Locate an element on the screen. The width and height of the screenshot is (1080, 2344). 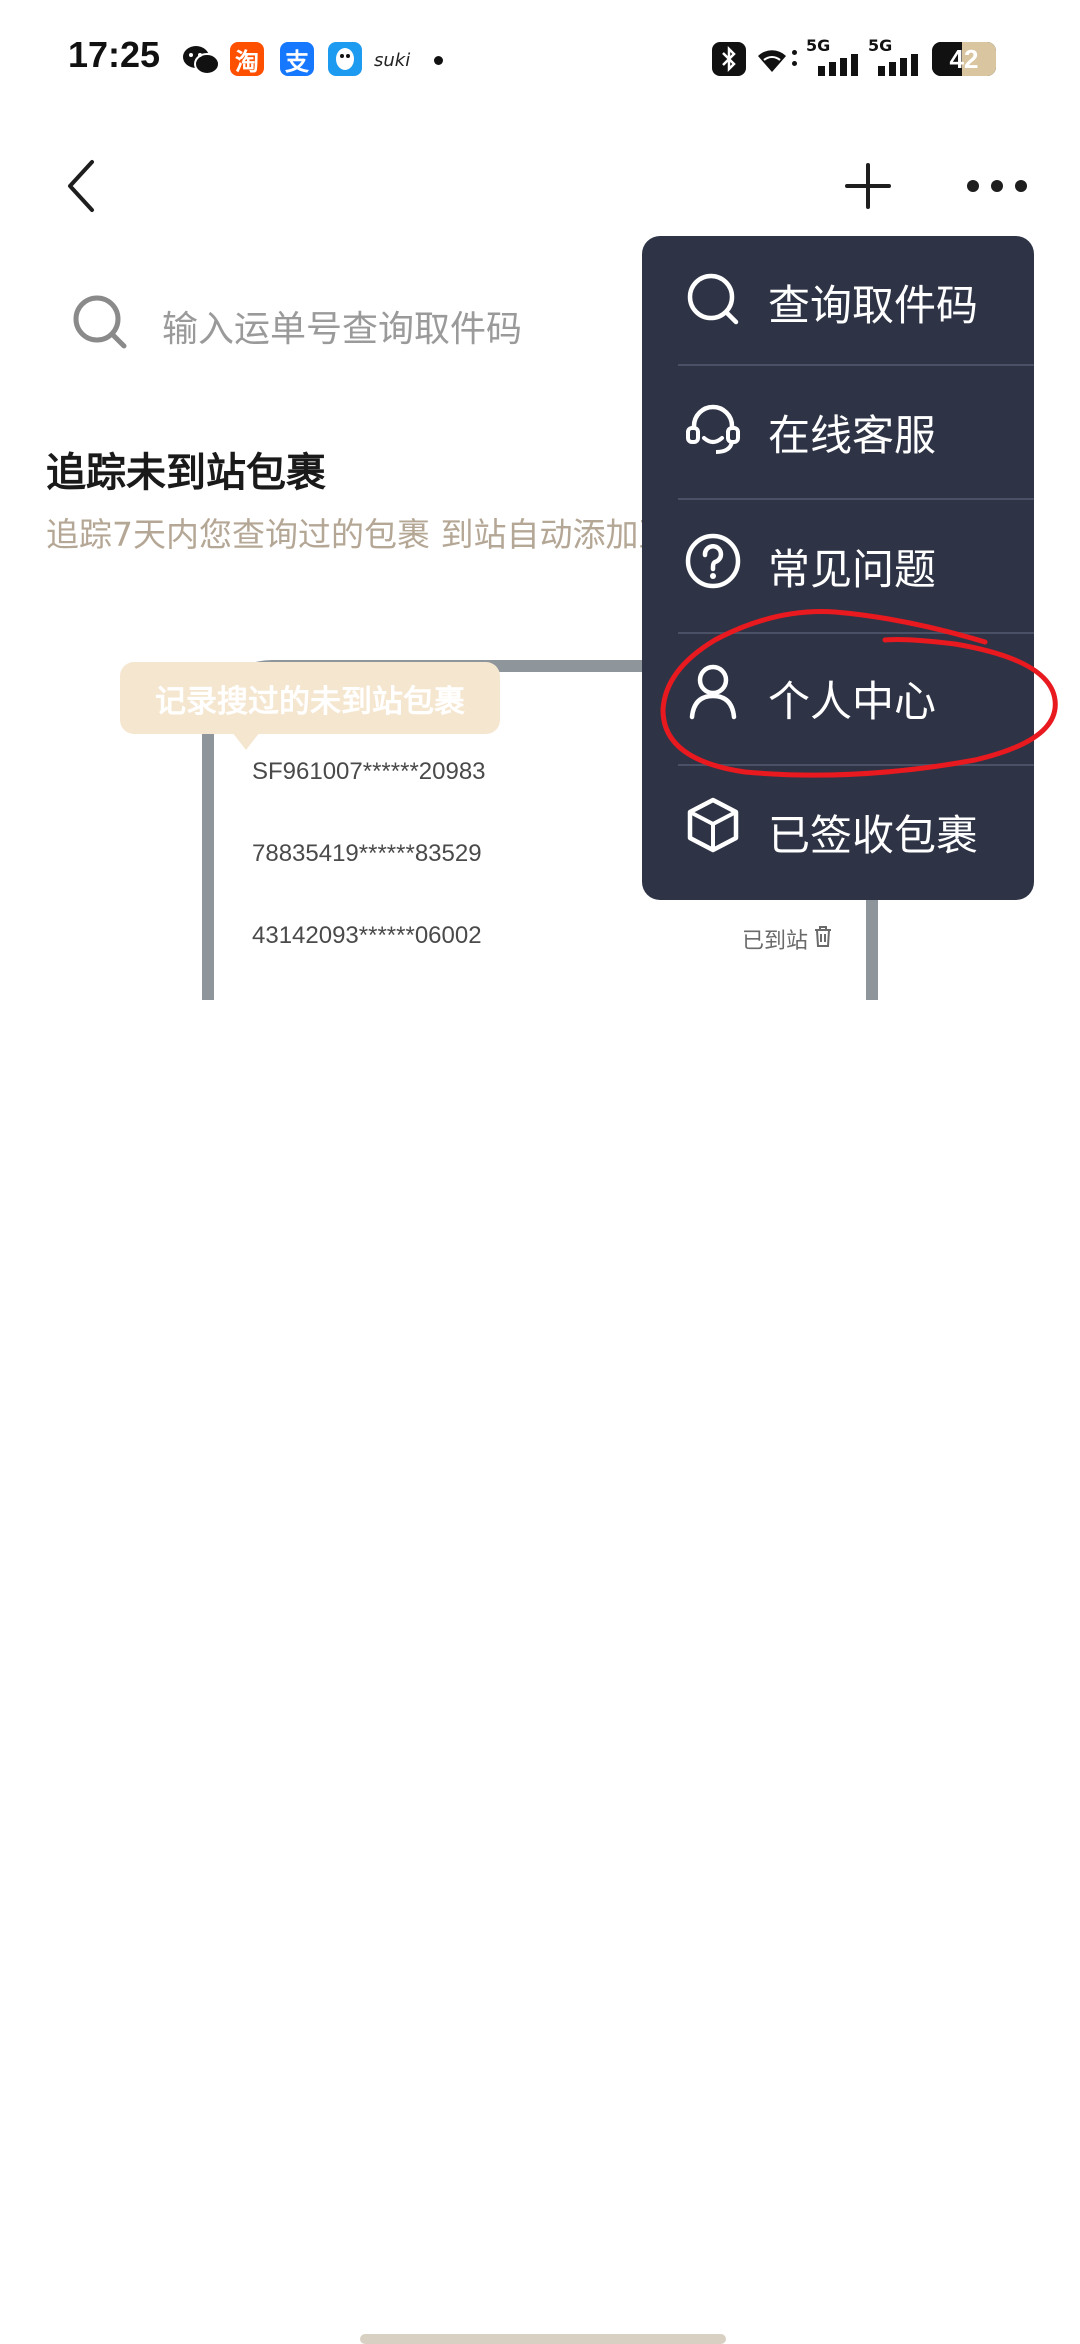
battery-icon: 42 is located at coordinates (964, 59).